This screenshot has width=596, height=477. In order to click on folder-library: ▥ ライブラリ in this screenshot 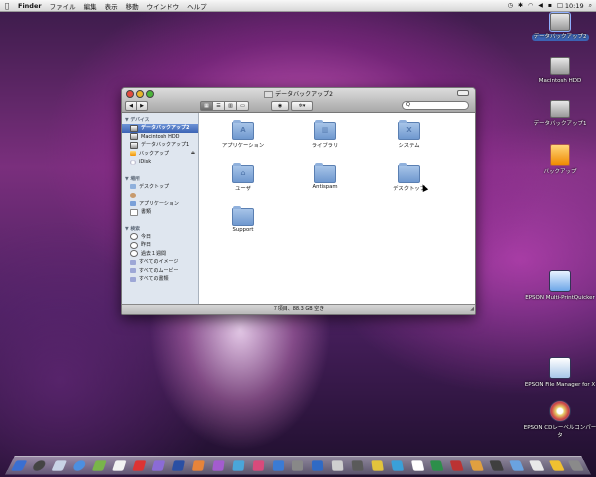, I will do `click(325, 134)`.